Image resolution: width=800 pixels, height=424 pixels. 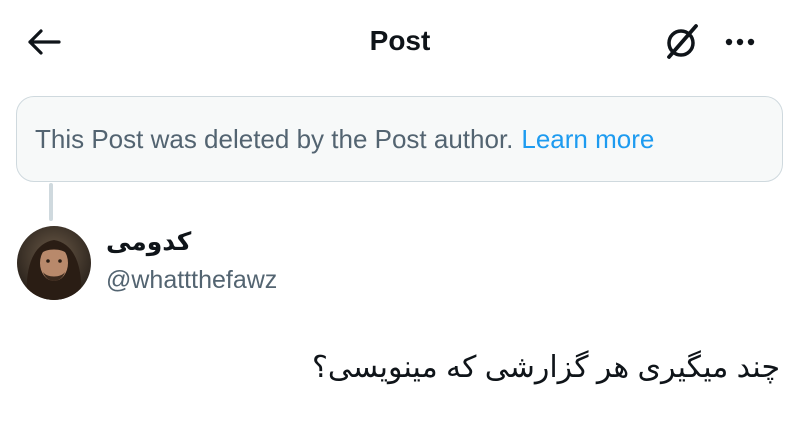 I want to click on thread-connector-line, so click(x=51, y=202).